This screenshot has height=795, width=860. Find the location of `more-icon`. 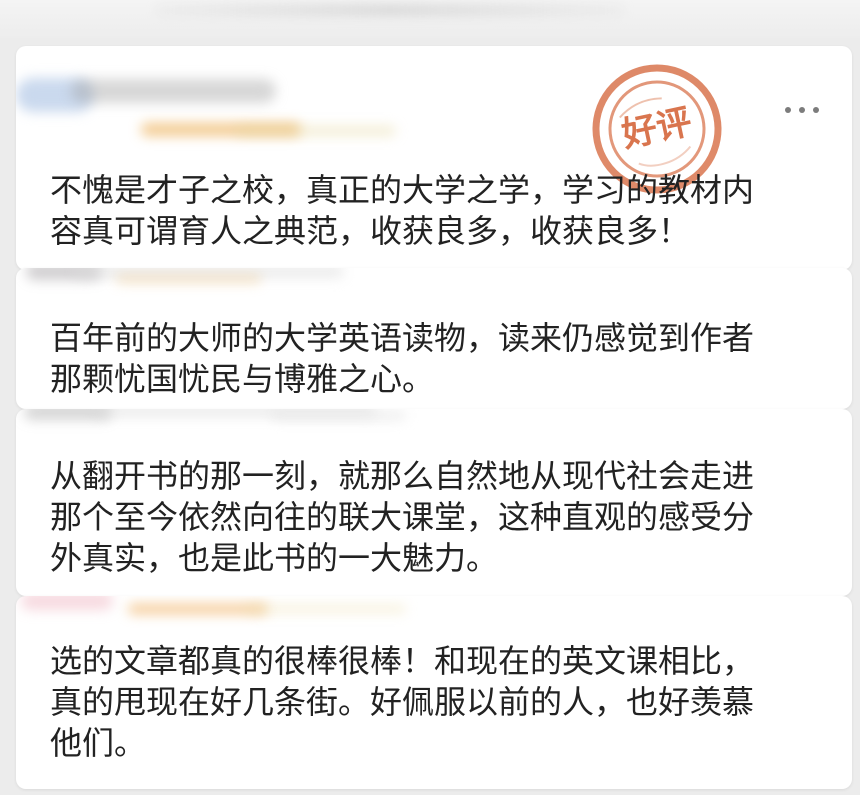

more-icon is located at coordinates (802, 110).